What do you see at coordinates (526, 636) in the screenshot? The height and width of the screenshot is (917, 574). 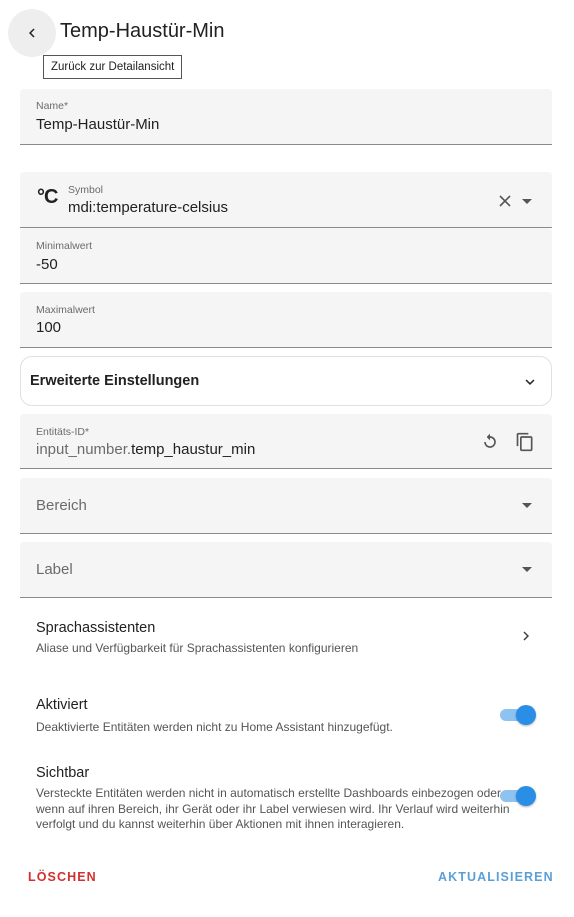 I see `chevron-right-icon` at bounding box center [526, 636].